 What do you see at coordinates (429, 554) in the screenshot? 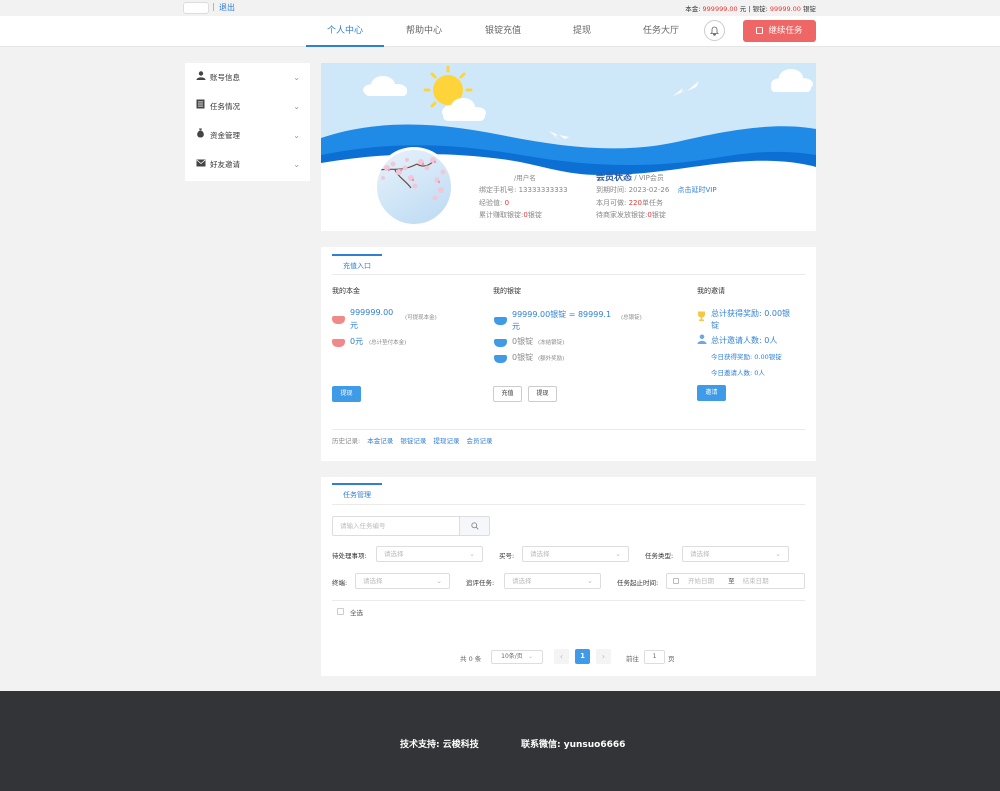
I see `pending-filter-select: 请选择 ⌄` at bounding box center [429, 554].